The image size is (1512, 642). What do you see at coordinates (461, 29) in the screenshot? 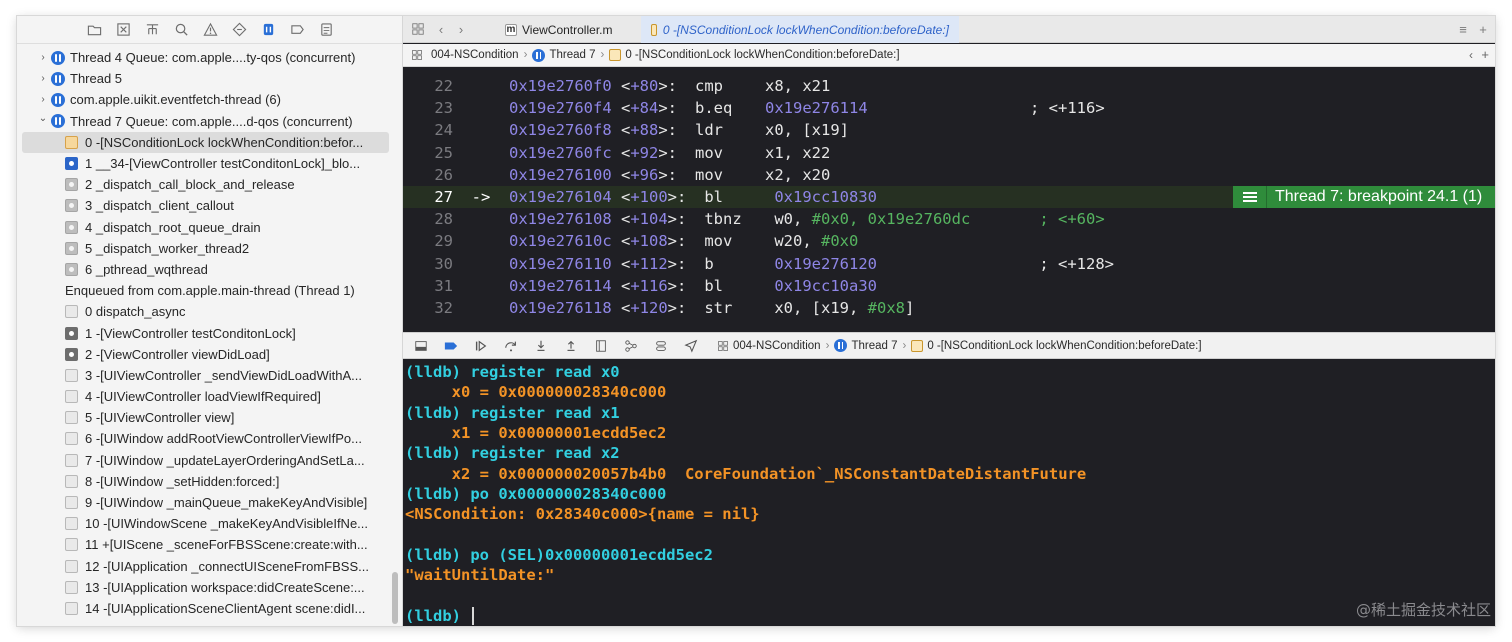
I see `forward-chevron-icon: ›` at bounding box center [461, 29].